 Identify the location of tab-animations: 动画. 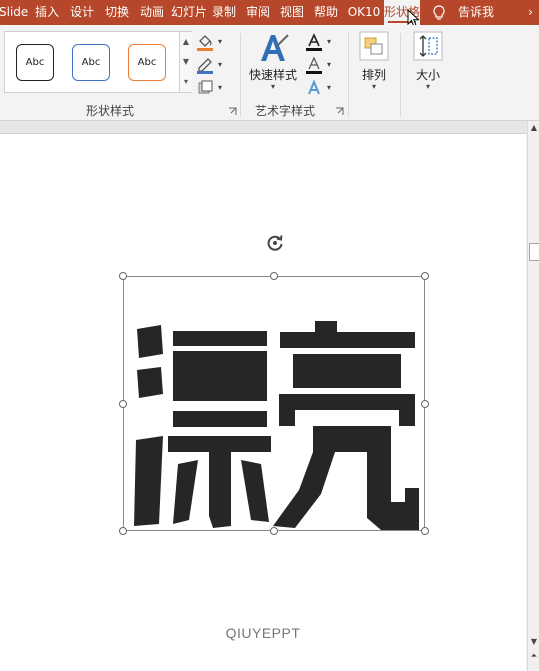
(152, 12).